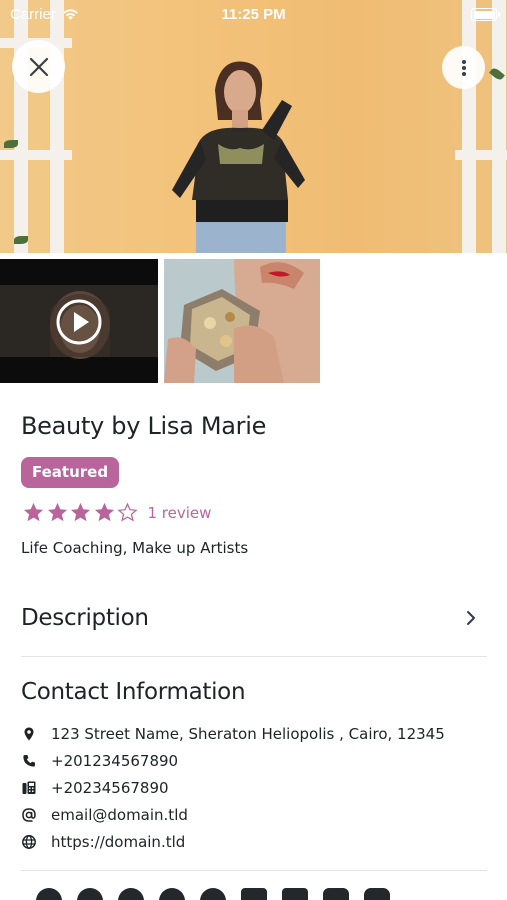 This screenshot has width=507, height=900. Describe the element at coordinates (254, 814) in the screenshot. I see `contact-email: email@domain.tld` at that location.